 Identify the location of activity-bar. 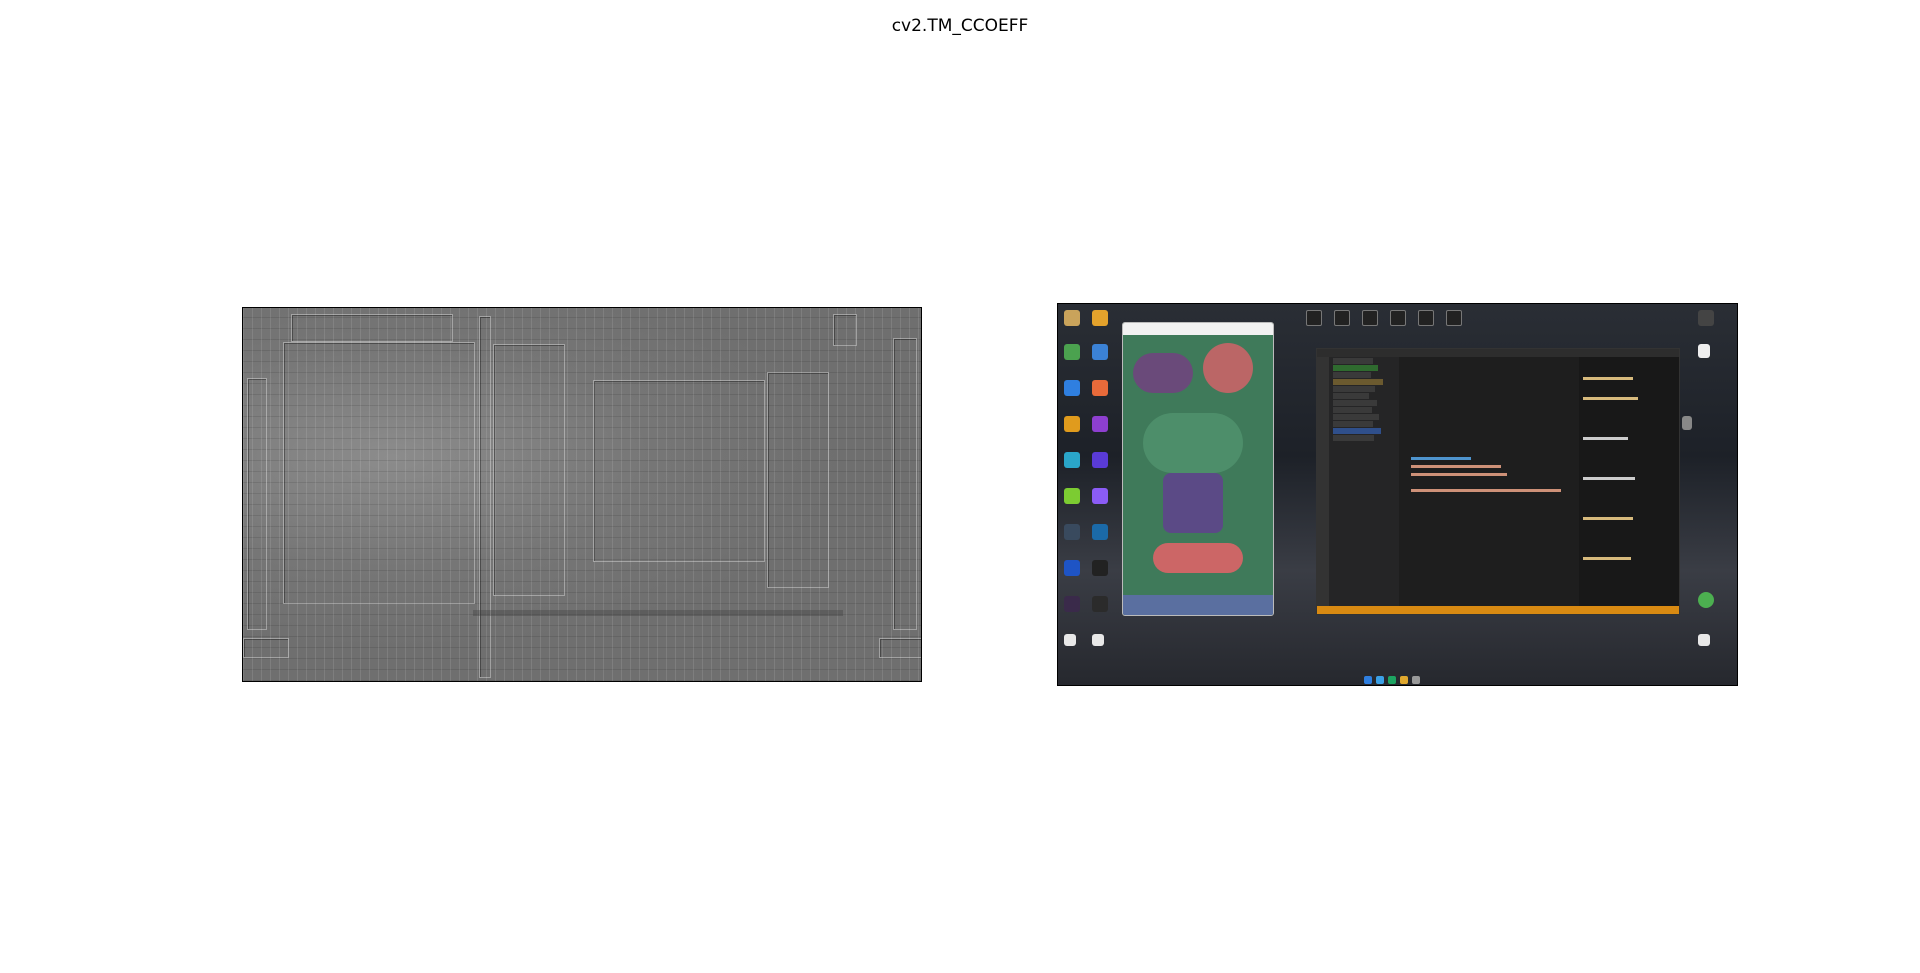
(1323, 481).